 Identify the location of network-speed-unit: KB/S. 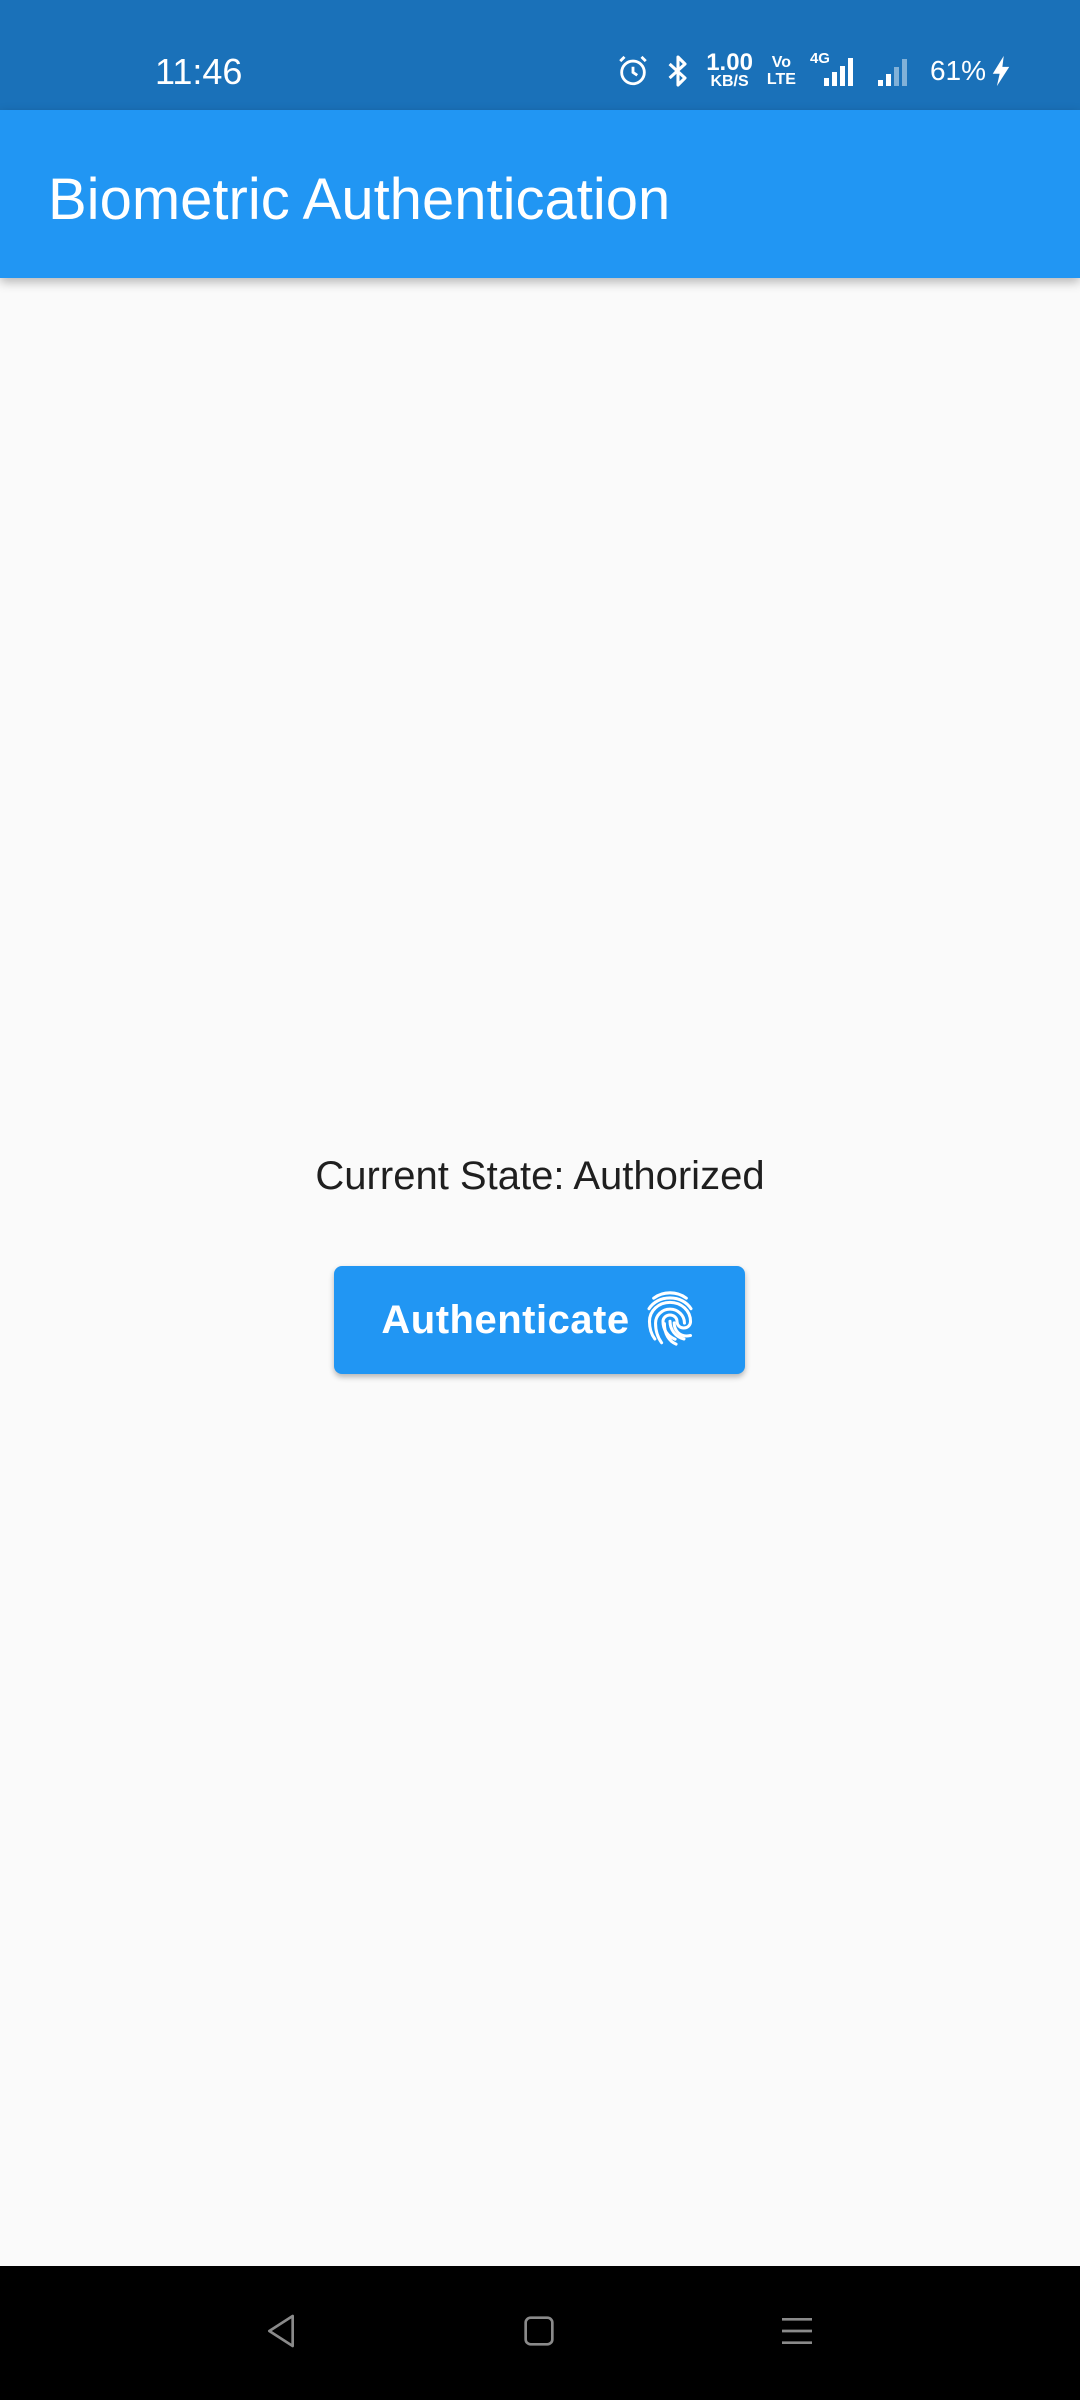
(729, 81).